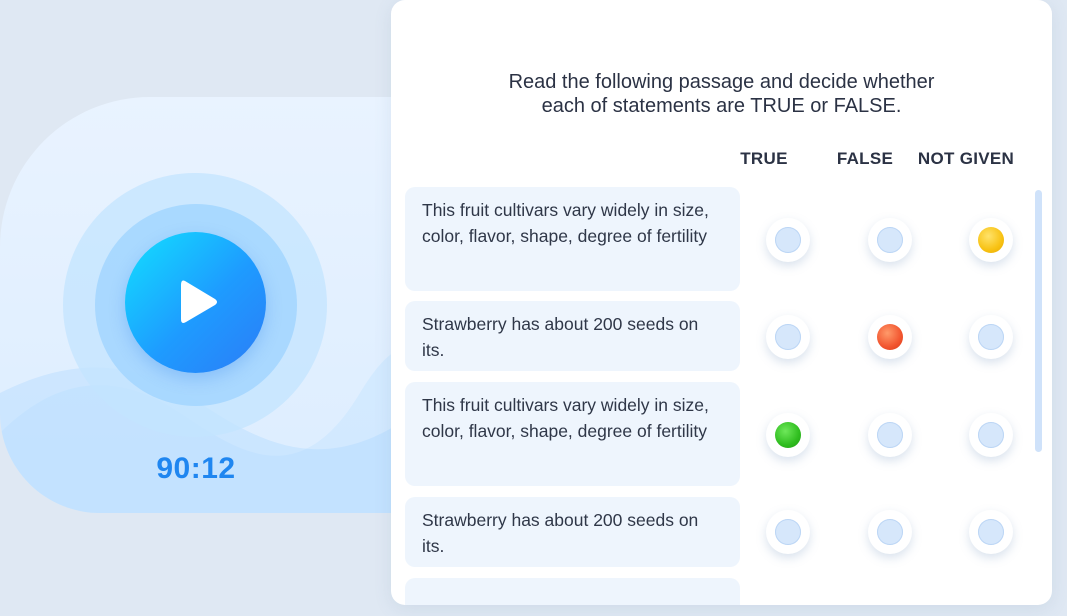  I want to click on statement-2-not-given-radio, so click(991, 337).